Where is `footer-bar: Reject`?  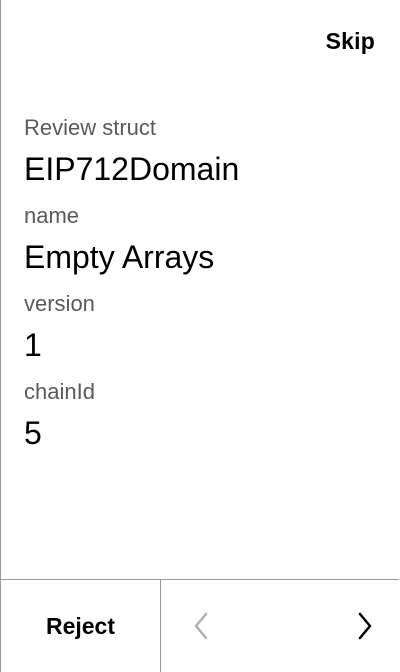
footer-bar: Reject is located at coordinates (200, 625).